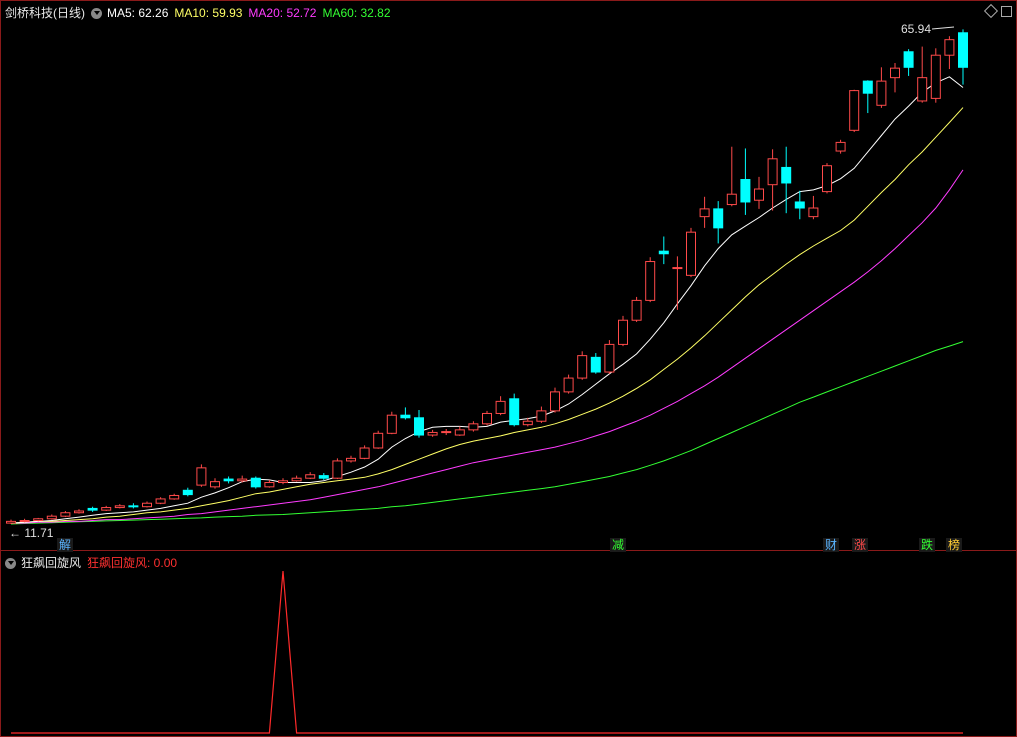  Describe the element at coordinates (1006, 11) in the screenshot. I see `settings-square-icon` at that location.